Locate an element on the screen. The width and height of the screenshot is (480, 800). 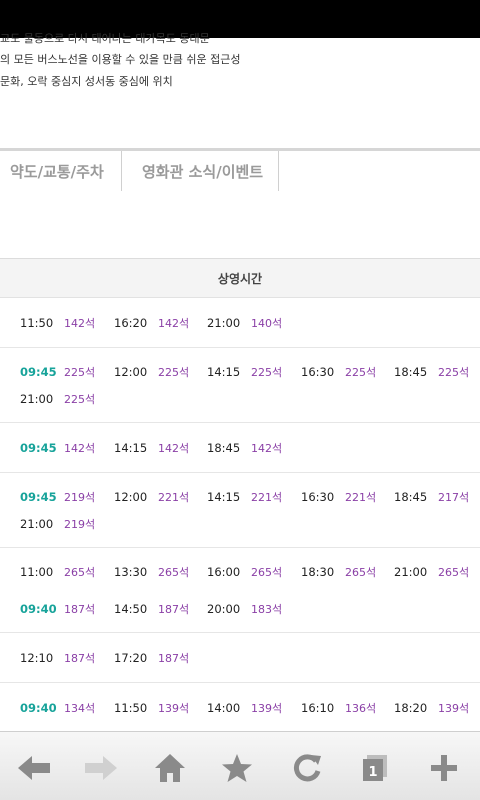
showtime-slot: 18:30 265석 is located at coordinates (338, 571).